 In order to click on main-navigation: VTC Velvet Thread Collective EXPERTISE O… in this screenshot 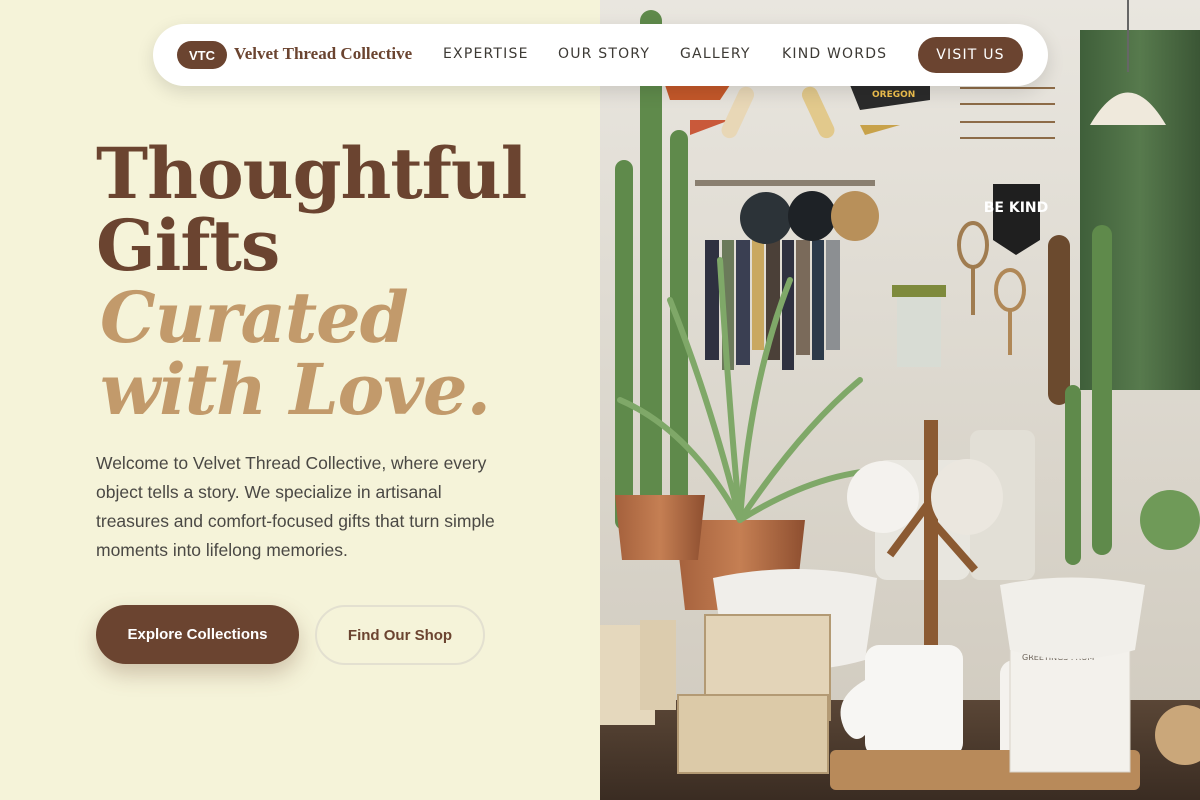, I will do `click(600, 55)`.